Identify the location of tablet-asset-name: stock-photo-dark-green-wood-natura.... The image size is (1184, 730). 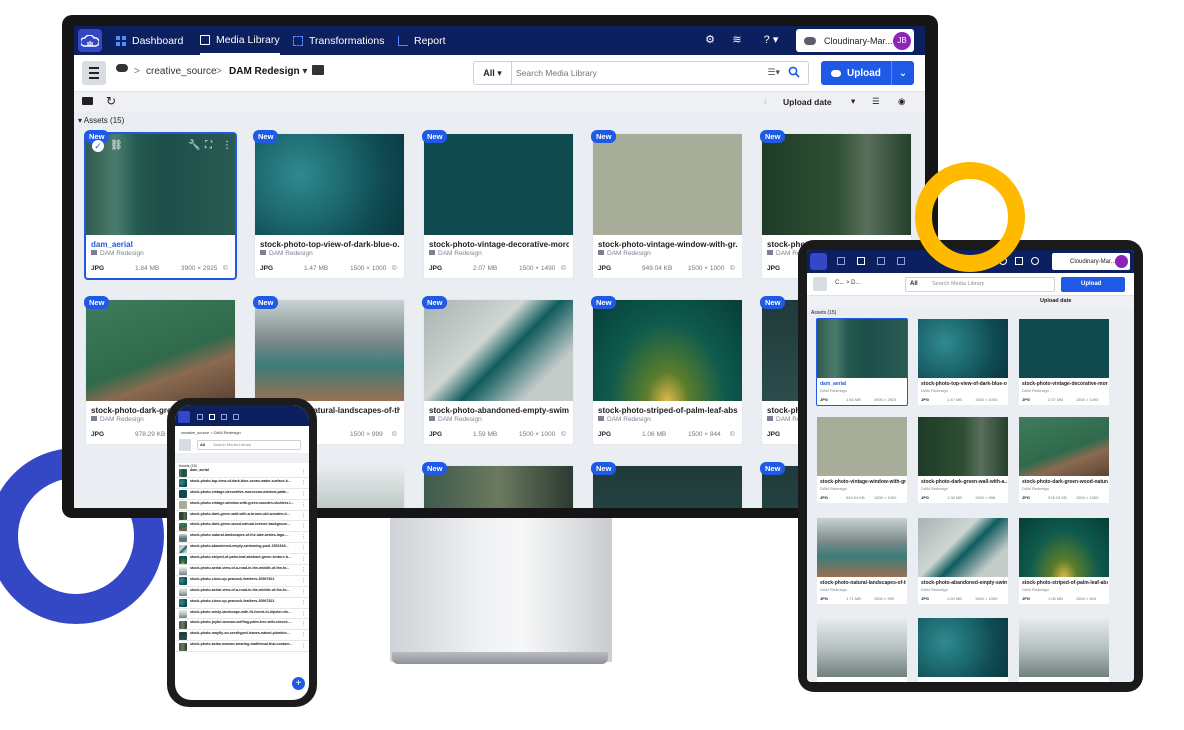
(1065, 482).